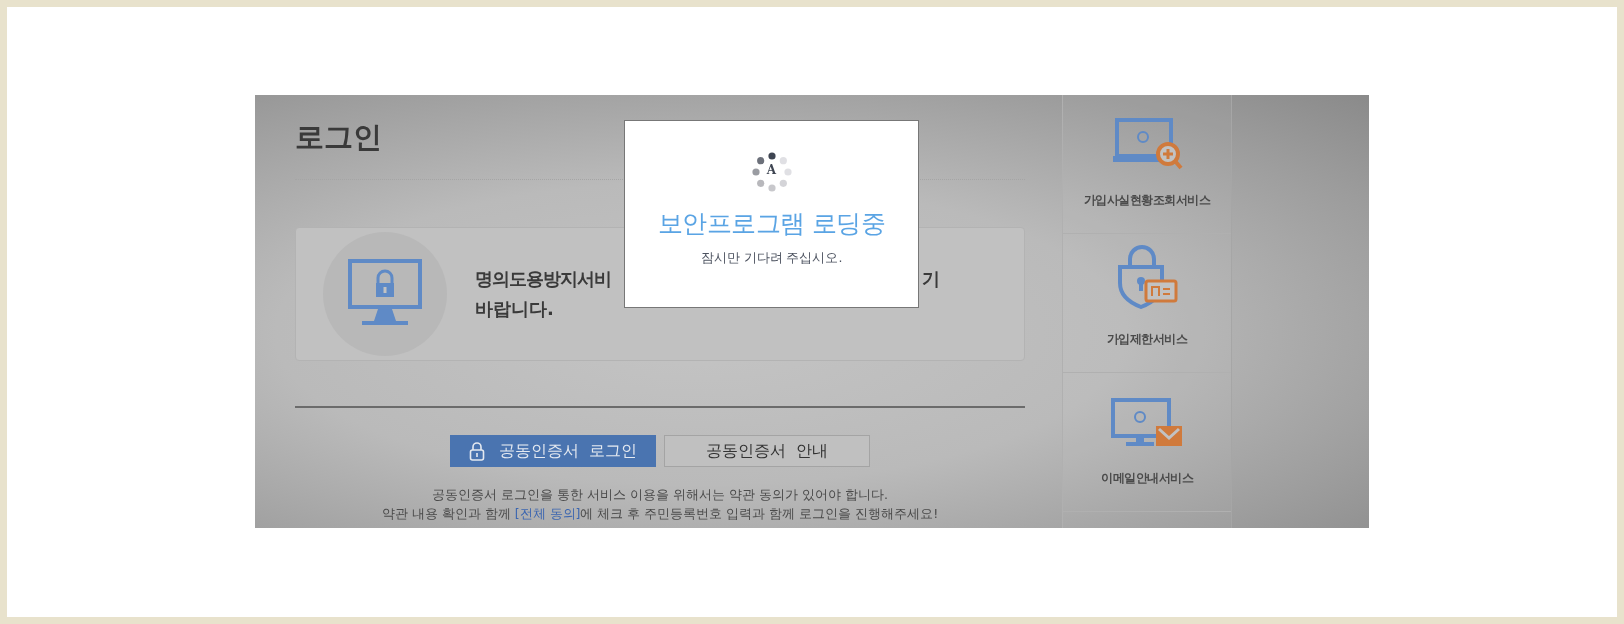 Image resolution: width=1624 pixels, height=624 pixels. I want to click on agree-all-link: [전체 동의], so click(547, 513).